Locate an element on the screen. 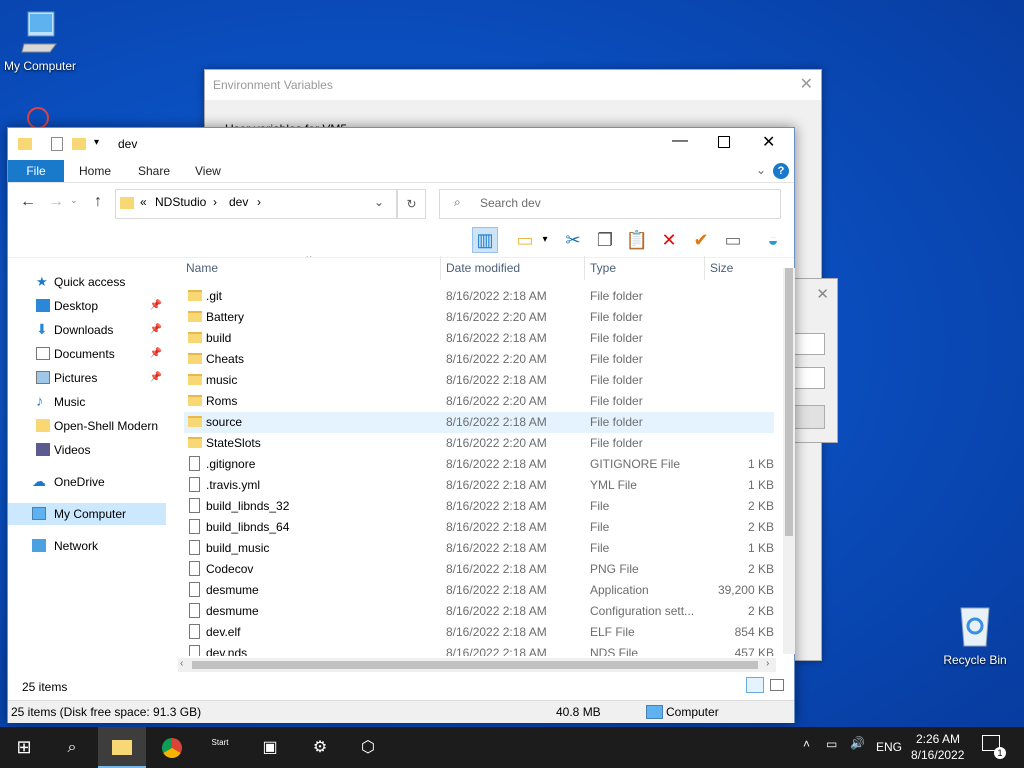 The height and width of the screenshot is (768, 1024). chevron-down-icon: ⌄ is located at coordinates (761, 170).